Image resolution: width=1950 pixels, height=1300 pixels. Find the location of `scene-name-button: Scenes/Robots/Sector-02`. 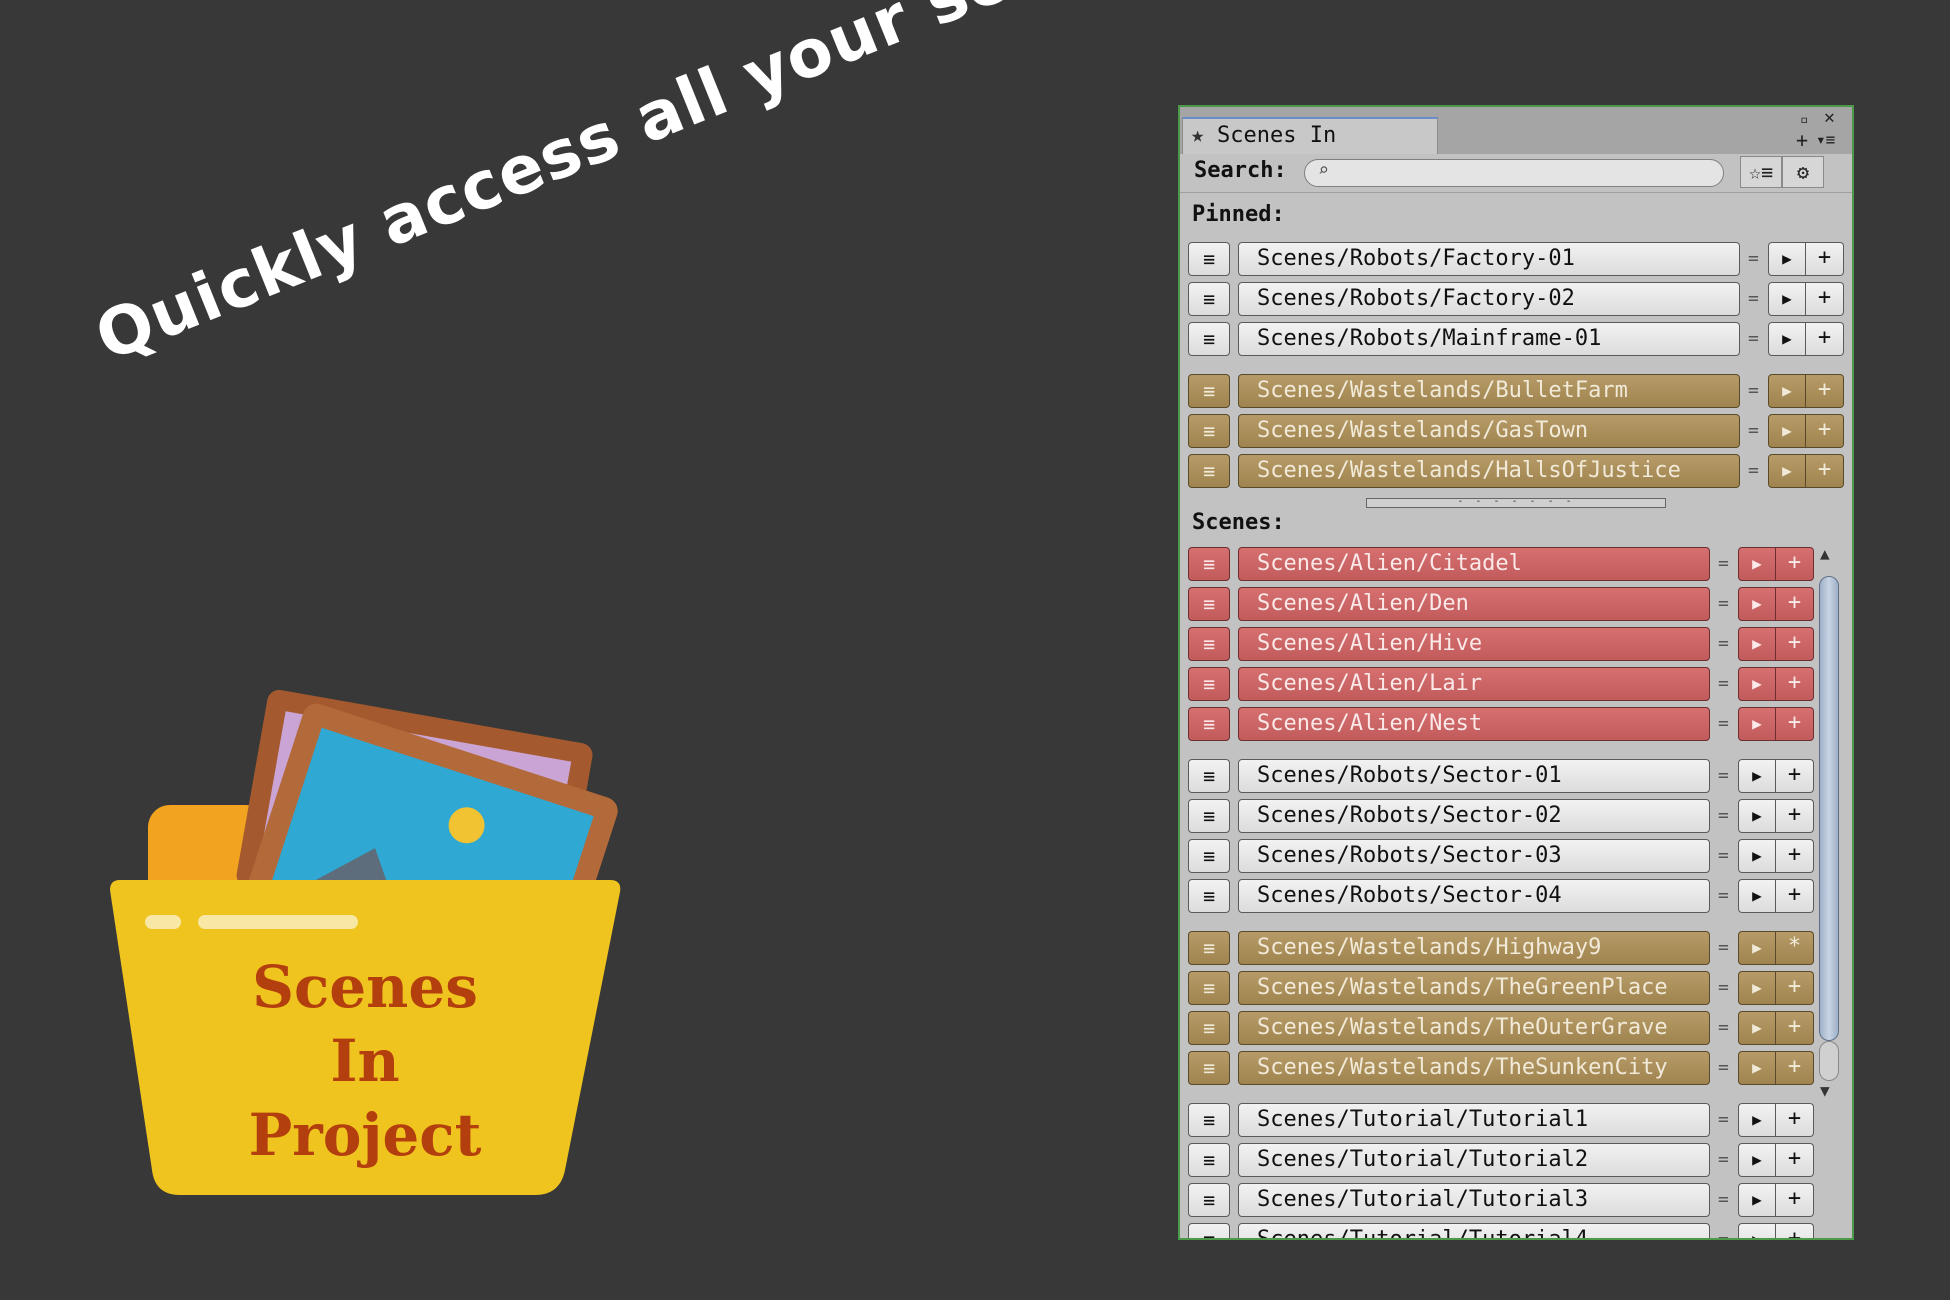

scene-name-button: Scenes/Robots/Sector-02 is located at coordinates (1474, 816).